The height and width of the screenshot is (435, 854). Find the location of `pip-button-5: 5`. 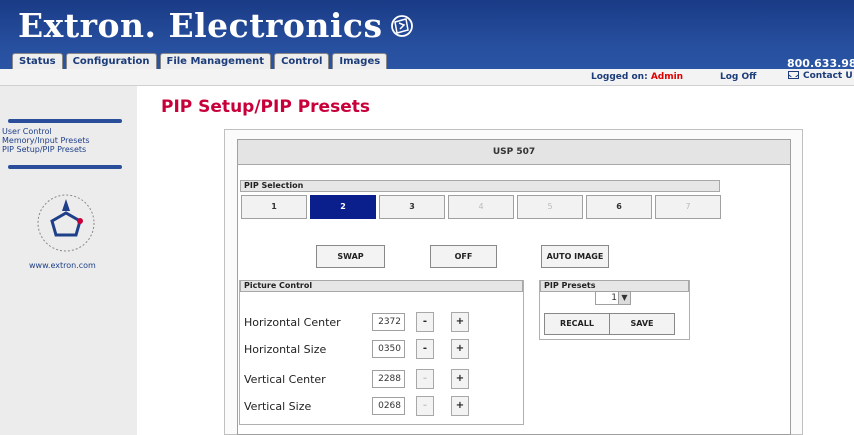

pip-button-5: 5 is located at coordinates (550, 207).